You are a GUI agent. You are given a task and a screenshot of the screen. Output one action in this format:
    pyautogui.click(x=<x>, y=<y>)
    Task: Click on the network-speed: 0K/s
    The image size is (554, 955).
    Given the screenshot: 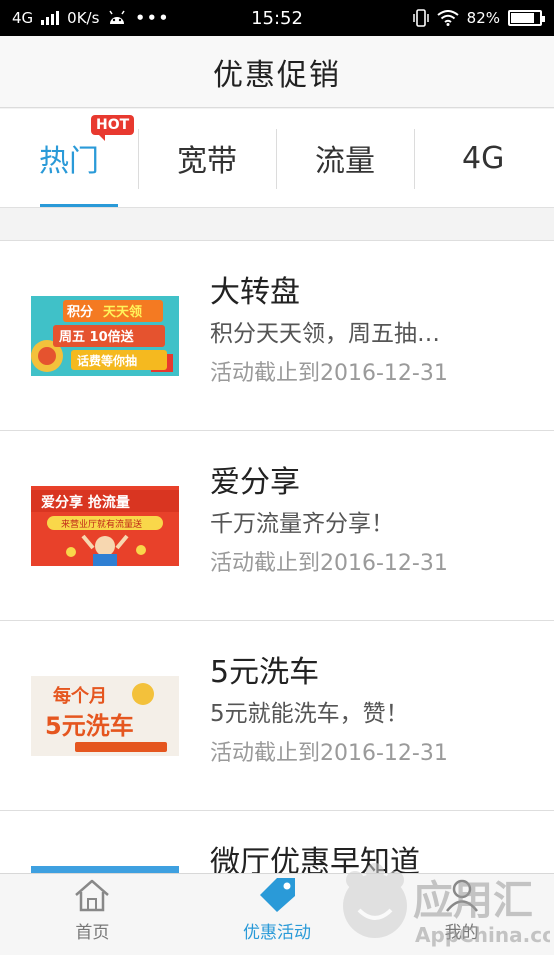 What is the action you would take?
    pyautogui.click(x=83, y=18)
    